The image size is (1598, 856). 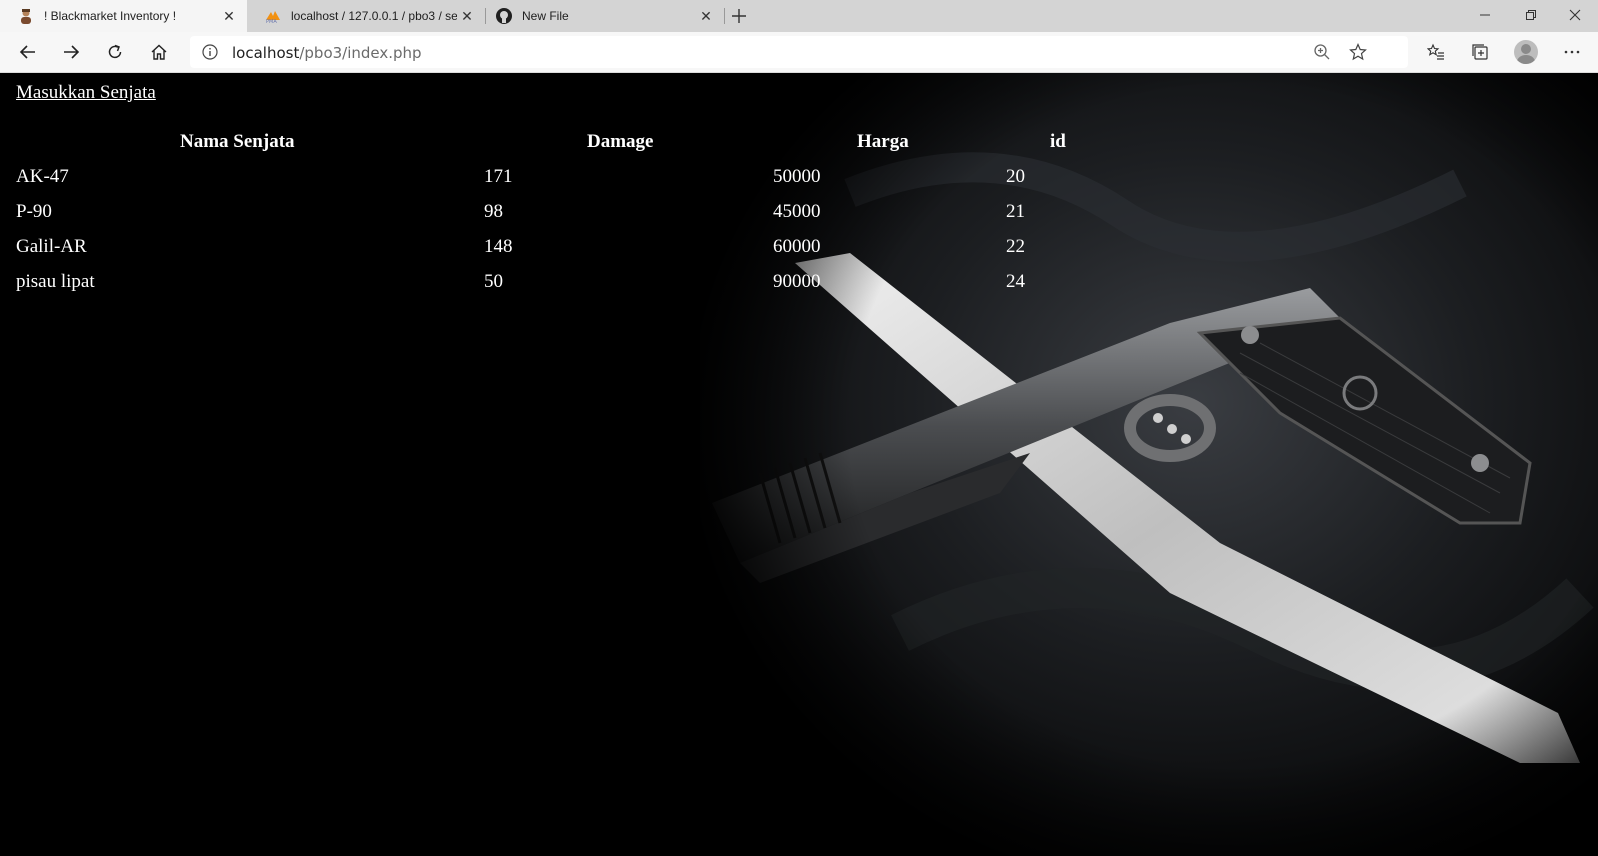 What do you see at coordinates (34, 211) in the screenshot?
I see `cell-nama: P-90` at bounding box center [34, 211].